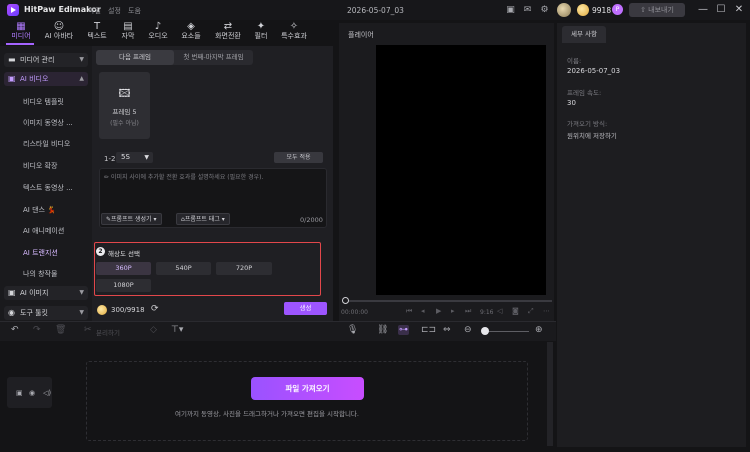  I want to click on frame-range-label: 1-2, so click(110, 159).